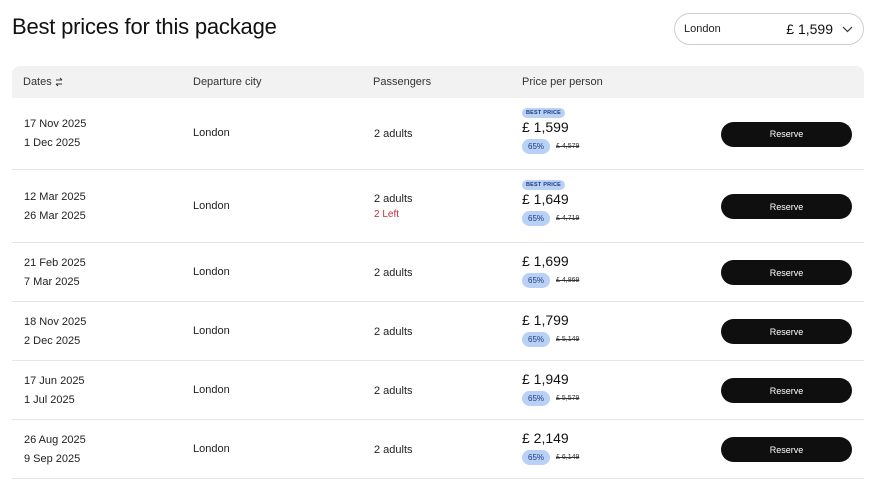  What do you see at coordinates (769, 29) in the screenshot?
I see `departure-city-select: London £ 1,599` at bounding box center [769, 29].